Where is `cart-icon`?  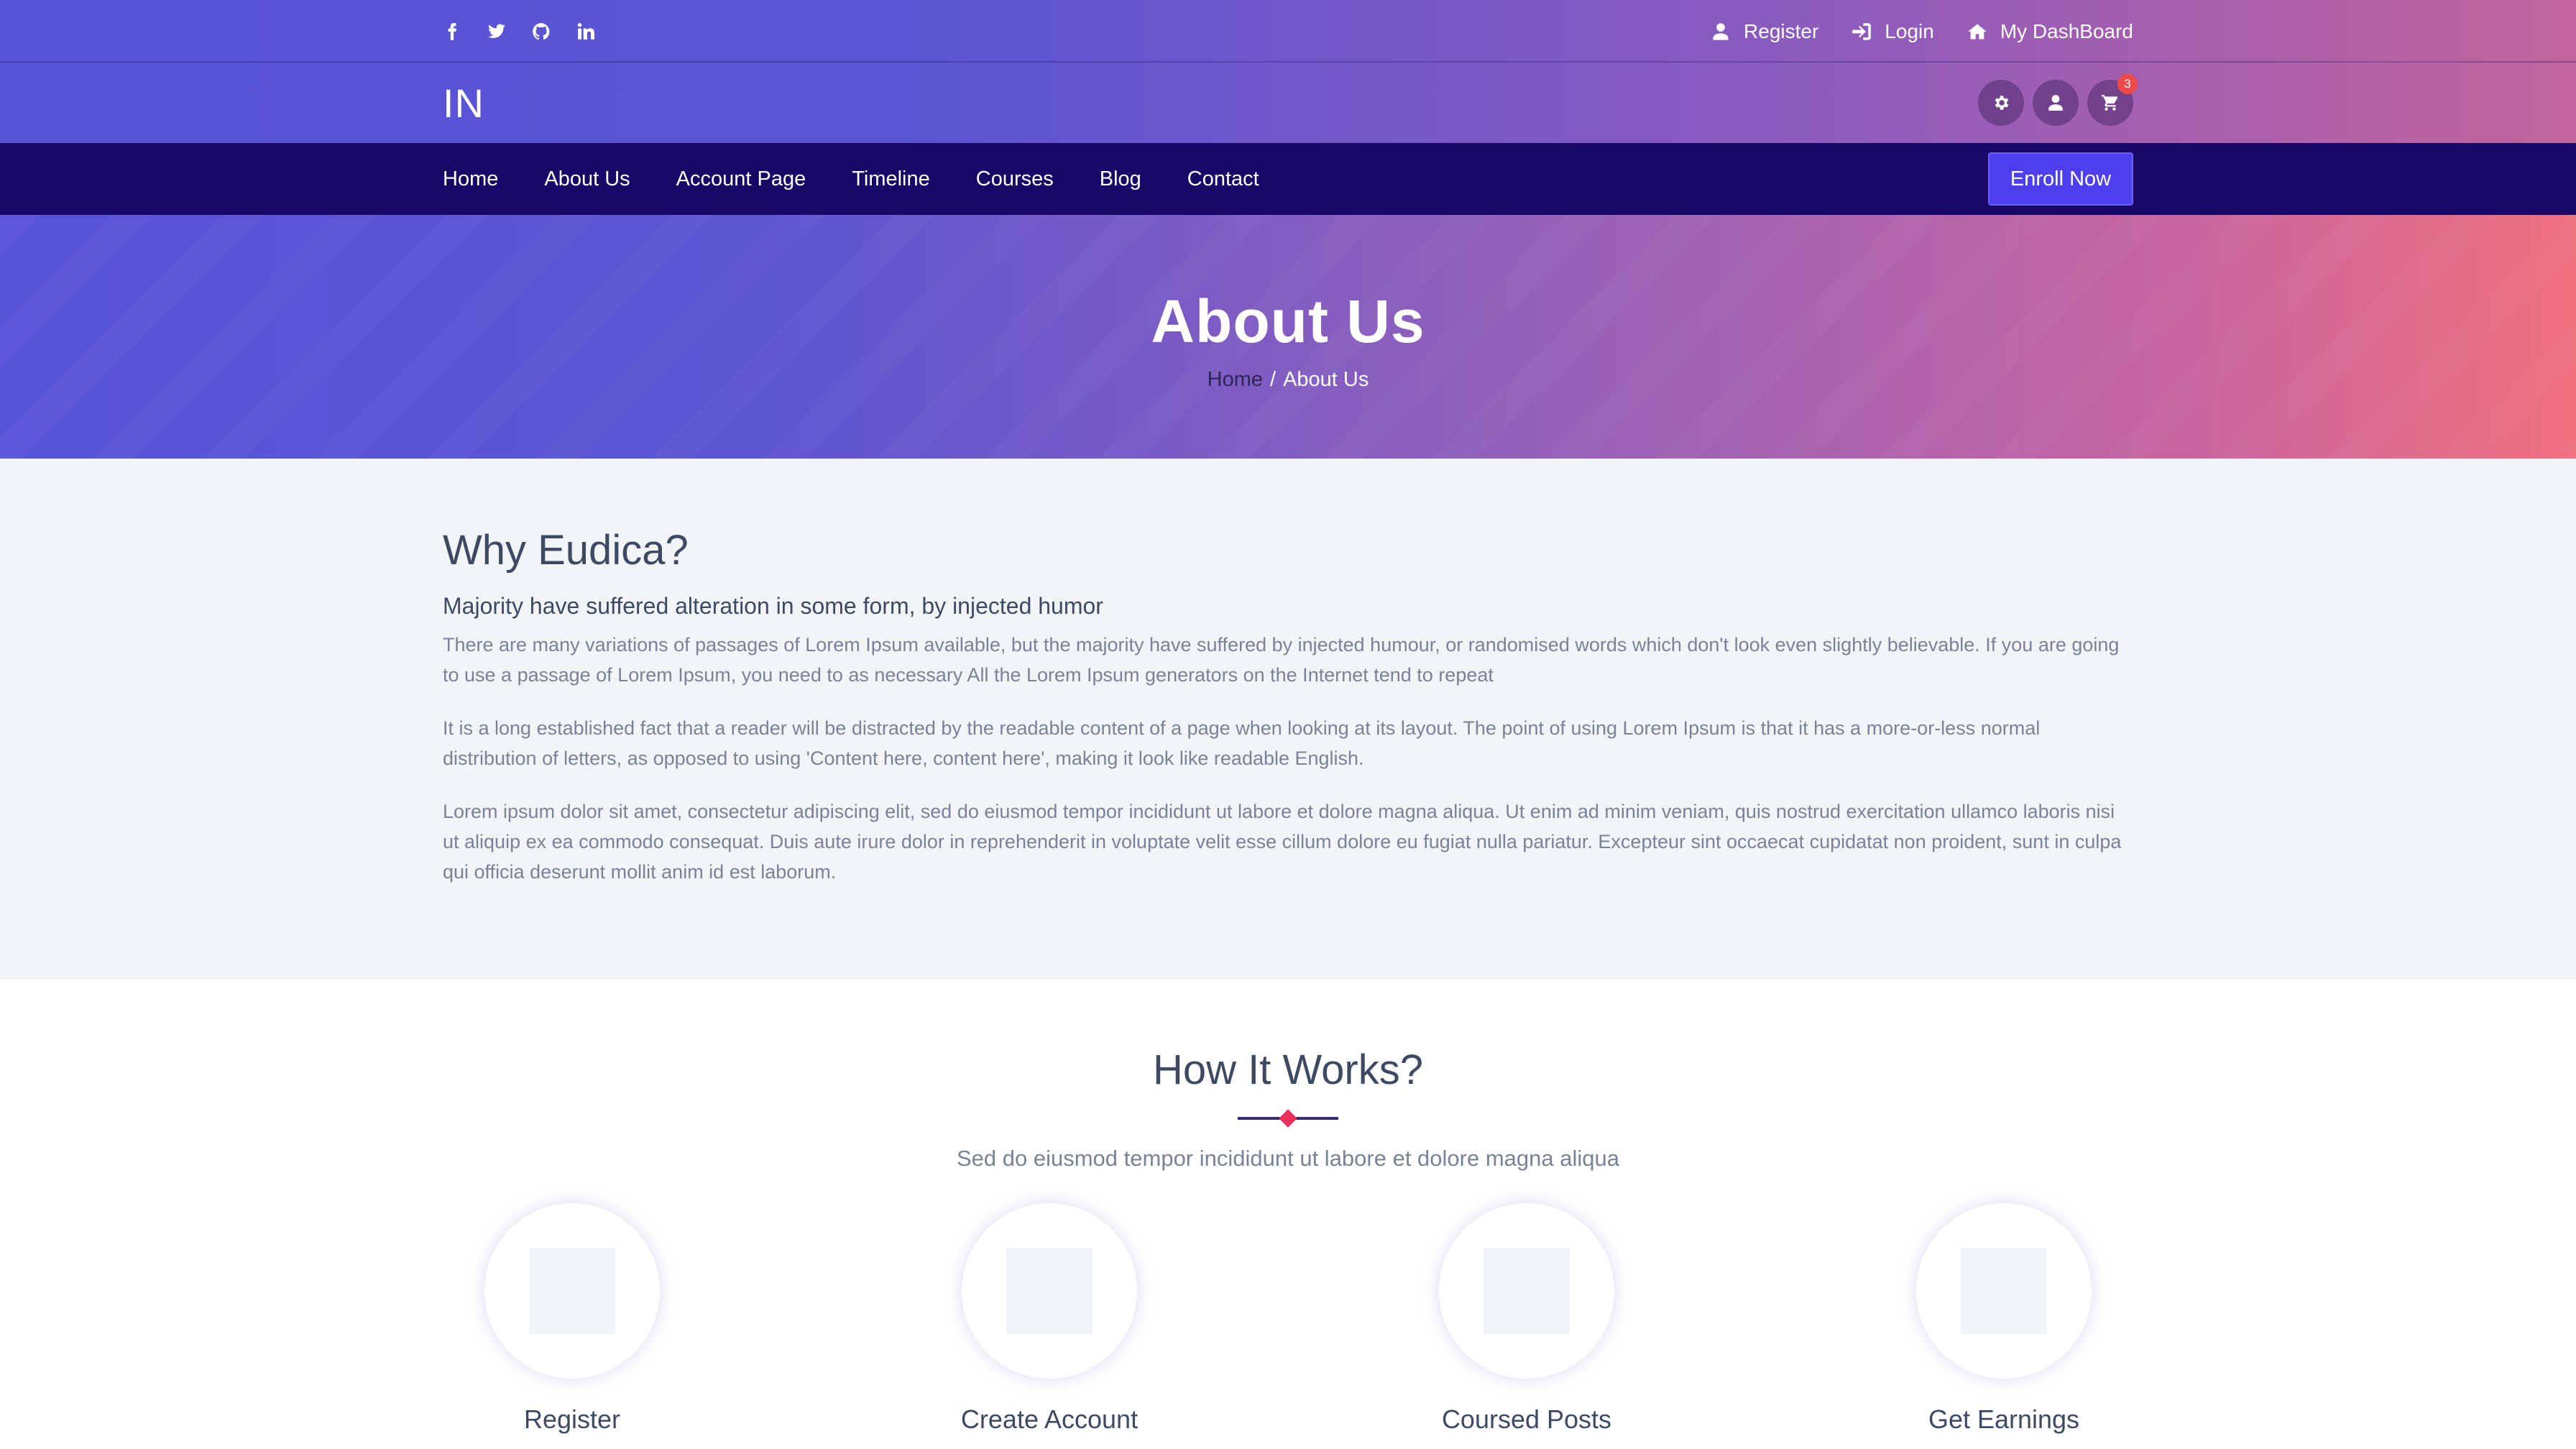 cart-icon is located at coordinates (2110, 103).